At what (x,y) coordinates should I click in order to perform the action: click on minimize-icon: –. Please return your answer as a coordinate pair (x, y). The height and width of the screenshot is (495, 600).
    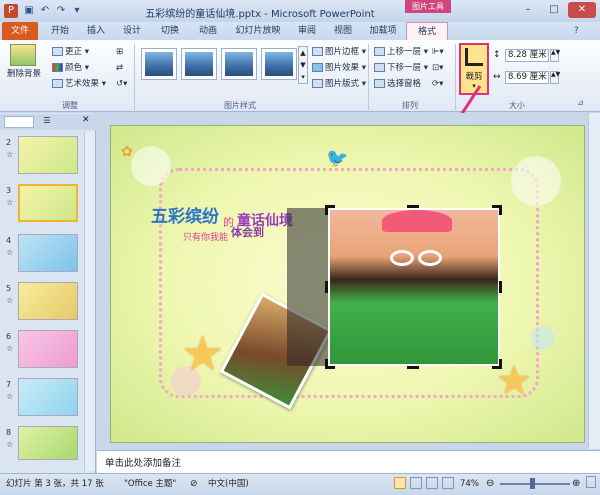
    Looking at the image, I should click on (528, 10).